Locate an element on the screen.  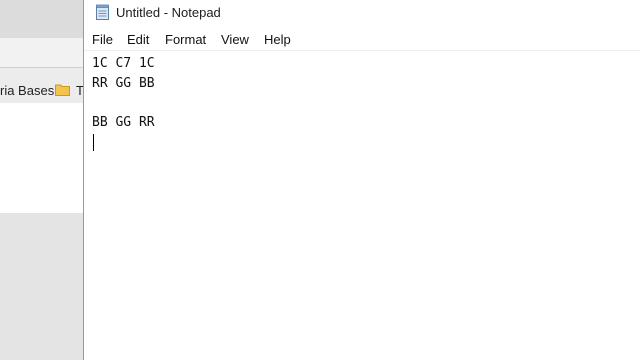
menu-view: View is located at coordinates (235, 39).